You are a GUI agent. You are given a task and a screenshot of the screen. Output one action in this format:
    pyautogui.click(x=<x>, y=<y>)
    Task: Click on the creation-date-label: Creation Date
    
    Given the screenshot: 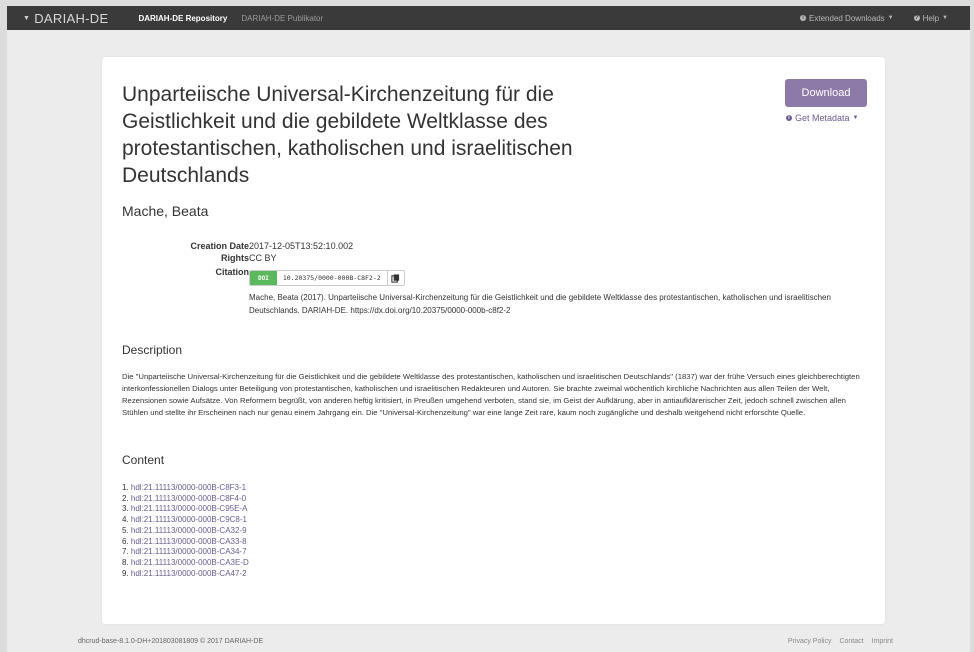 What is the action you would take?
    pyautogui.click(x=219, y=246)
    